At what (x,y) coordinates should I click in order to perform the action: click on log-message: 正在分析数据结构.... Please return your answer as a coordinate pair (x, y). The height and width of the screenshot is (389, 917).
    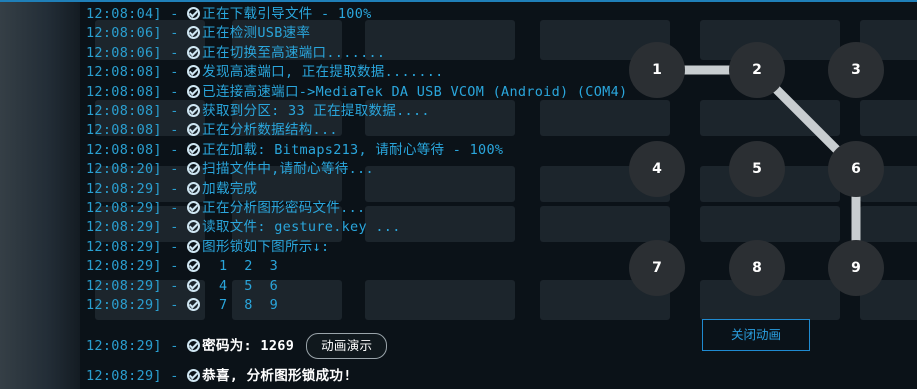
    Looking at the image, I should click on (270, 130).